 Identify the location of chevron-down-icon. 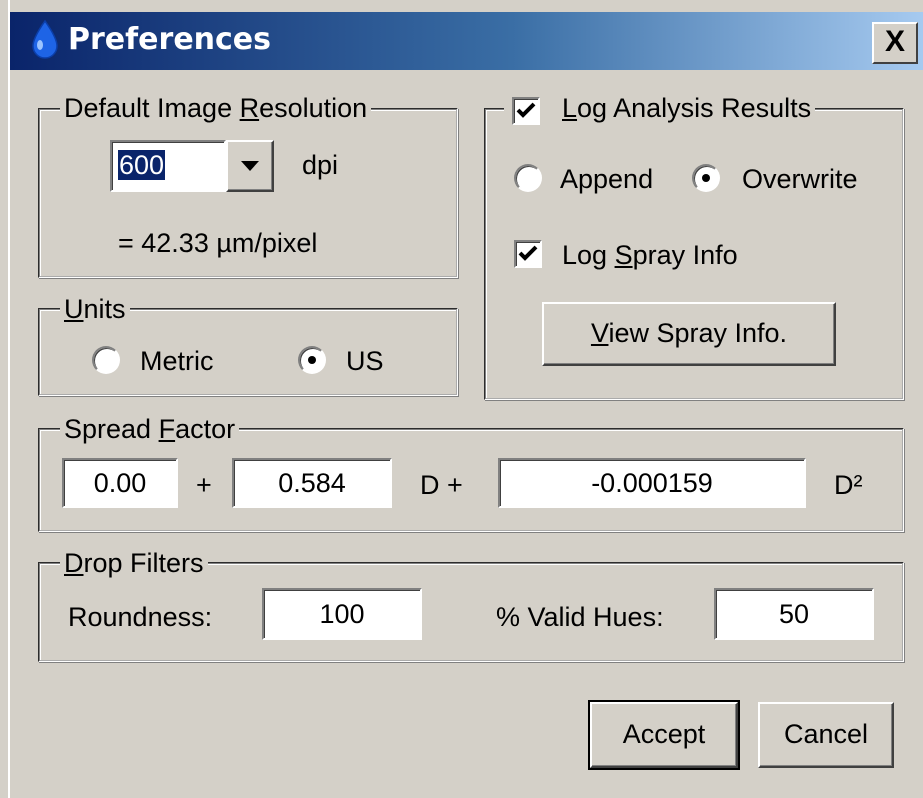
(250, 166).